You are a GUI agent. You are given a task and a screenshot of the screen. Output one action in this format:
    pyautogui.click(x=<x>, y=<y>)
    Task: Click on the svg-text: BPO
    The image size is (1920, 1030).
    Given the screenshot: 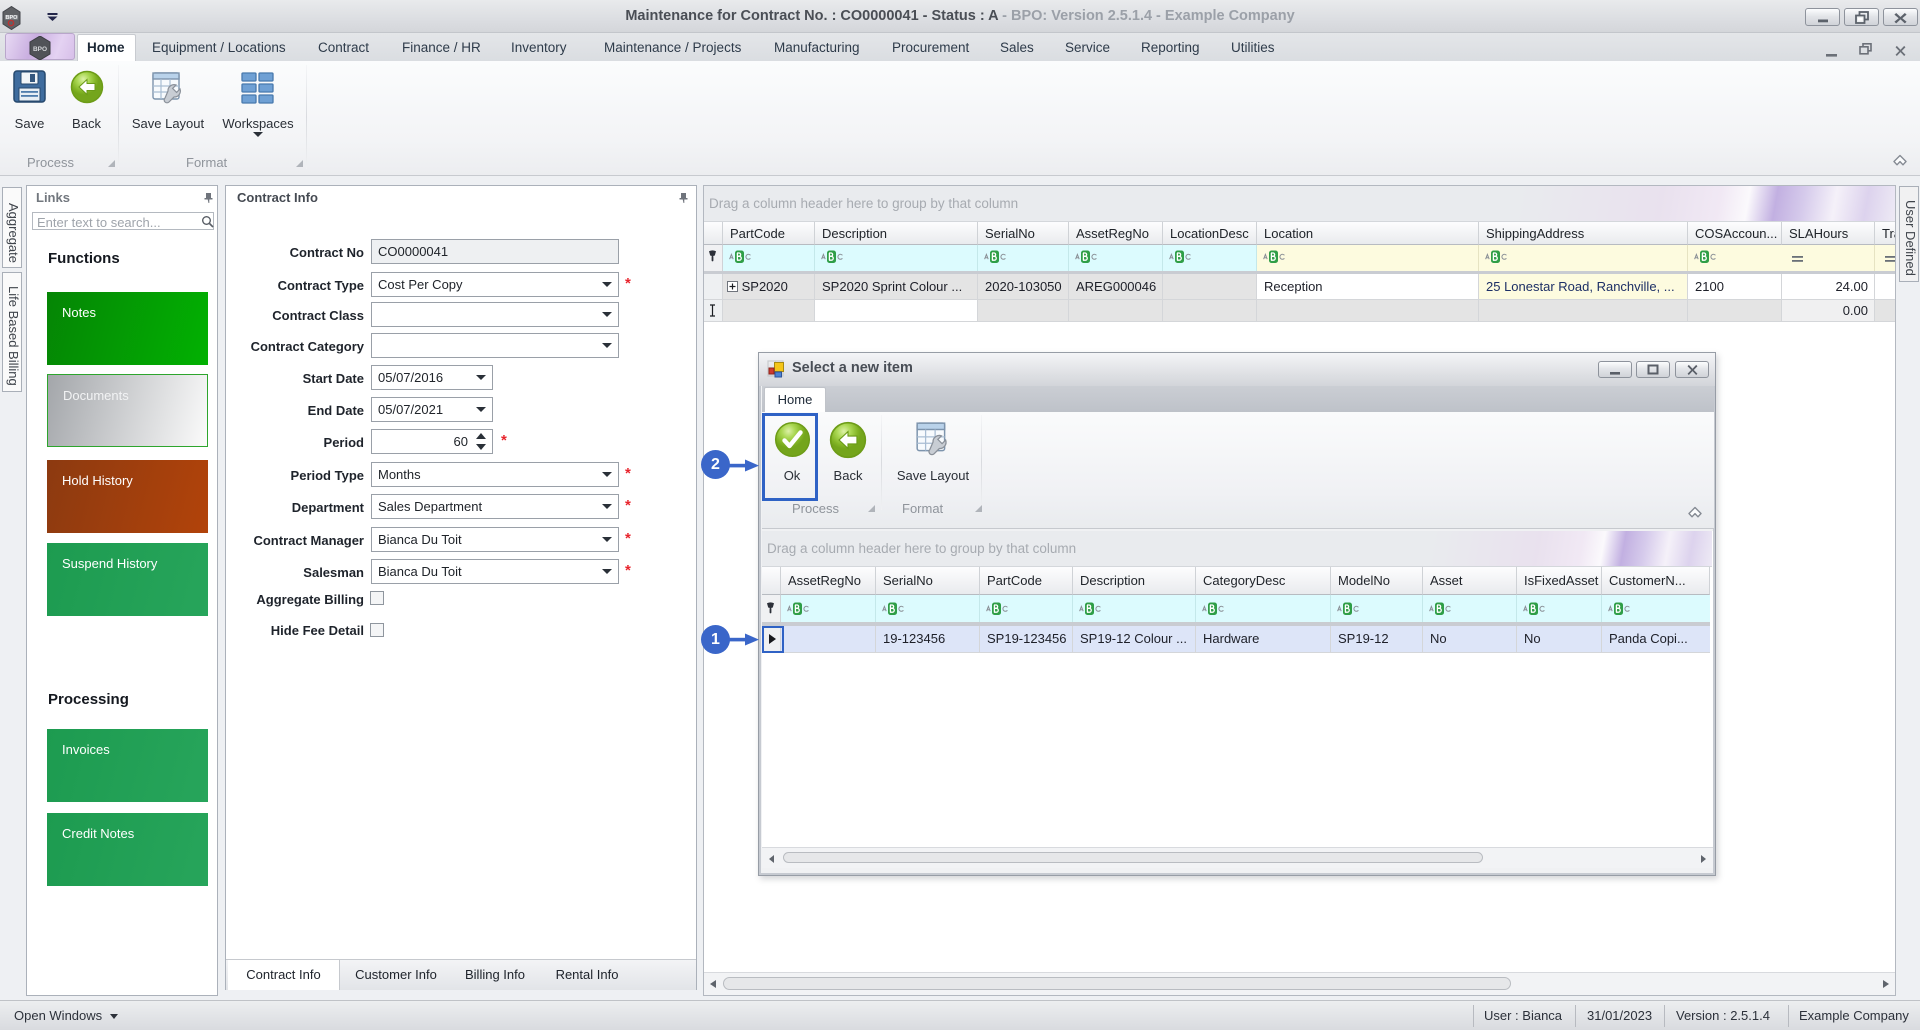 What is the action you would take?
    pyautogui.click(x=40, y=49)
    